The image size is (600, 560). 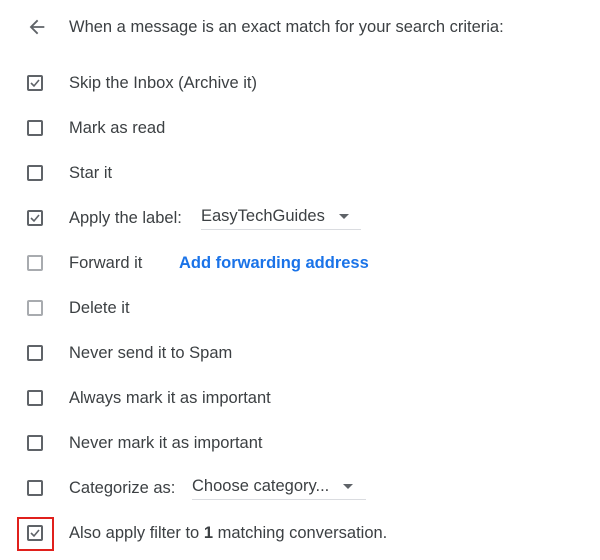 What do you see at coordinates (208, 533) in the screenshot?
I see `matching-count: 1` at bounding box center [208, 533].